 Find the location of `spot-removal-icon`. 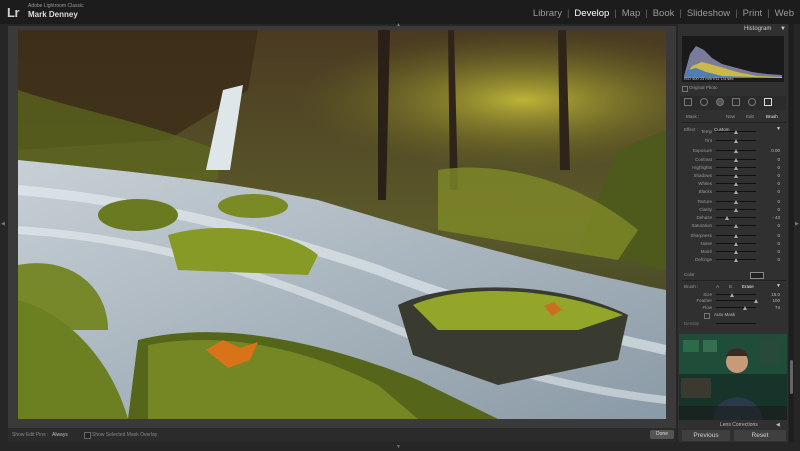

spot-removal-icon is located at coordinates (704, 102).